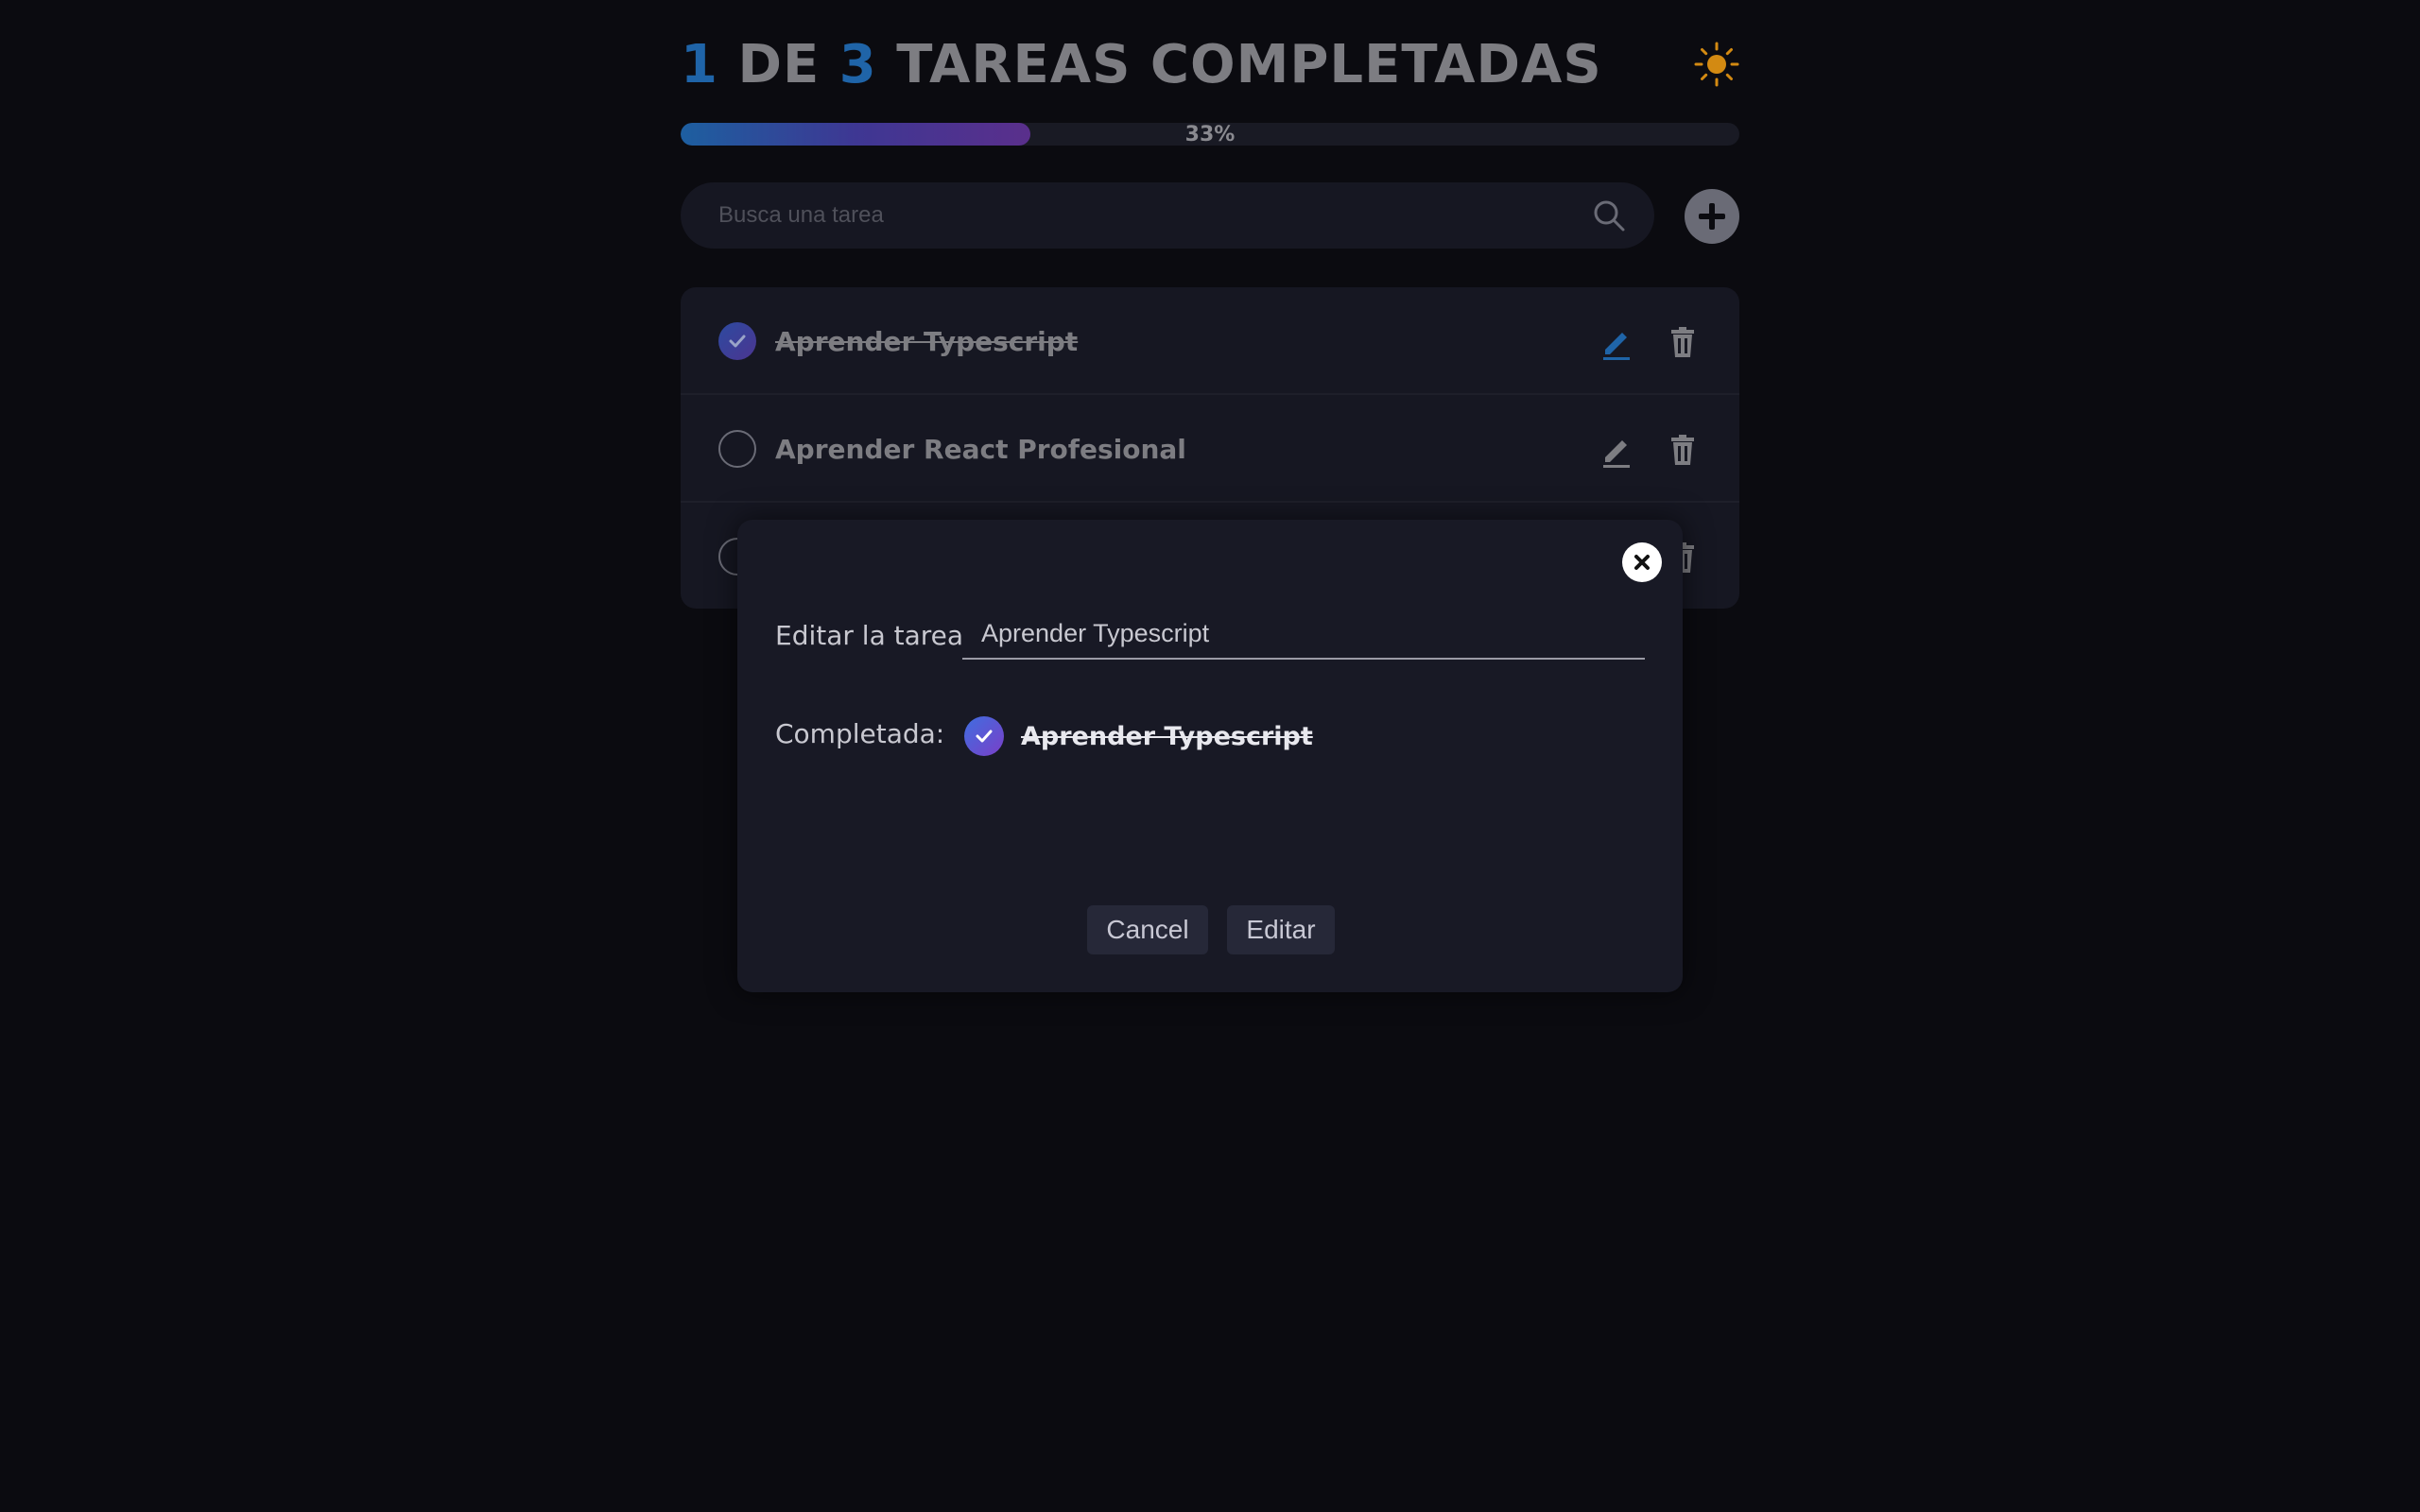 The height and width of the screenshot is (1512, 2420). What do you see at coordinates (699, 64) in the screenshot?
I see `completed-count: 1` at bounding box center [699, 64].